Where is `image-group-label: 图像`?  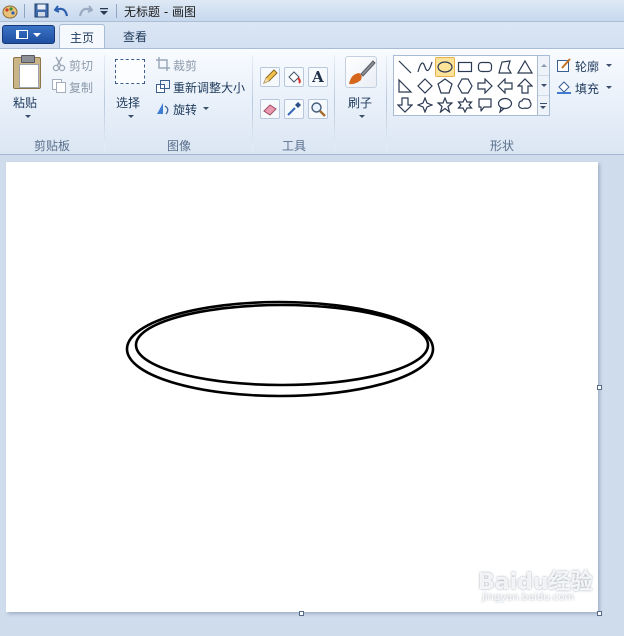 image-group-label: 图像 is located at coordinates (179, 146).